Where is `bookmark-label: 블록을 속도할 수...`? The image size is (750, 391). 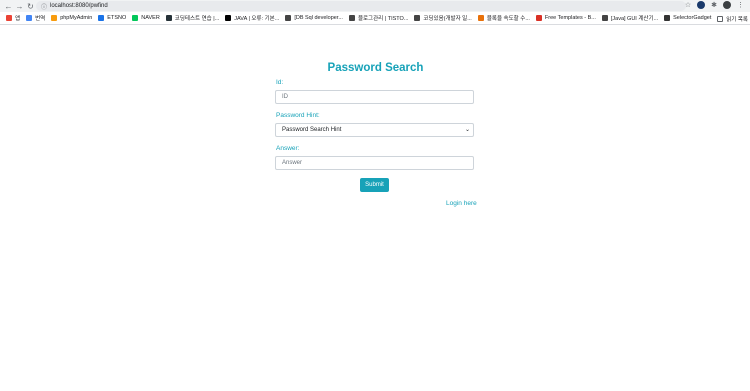
bookmark-label: 블록을 속도할 수... is located at coordinates (508, 19).